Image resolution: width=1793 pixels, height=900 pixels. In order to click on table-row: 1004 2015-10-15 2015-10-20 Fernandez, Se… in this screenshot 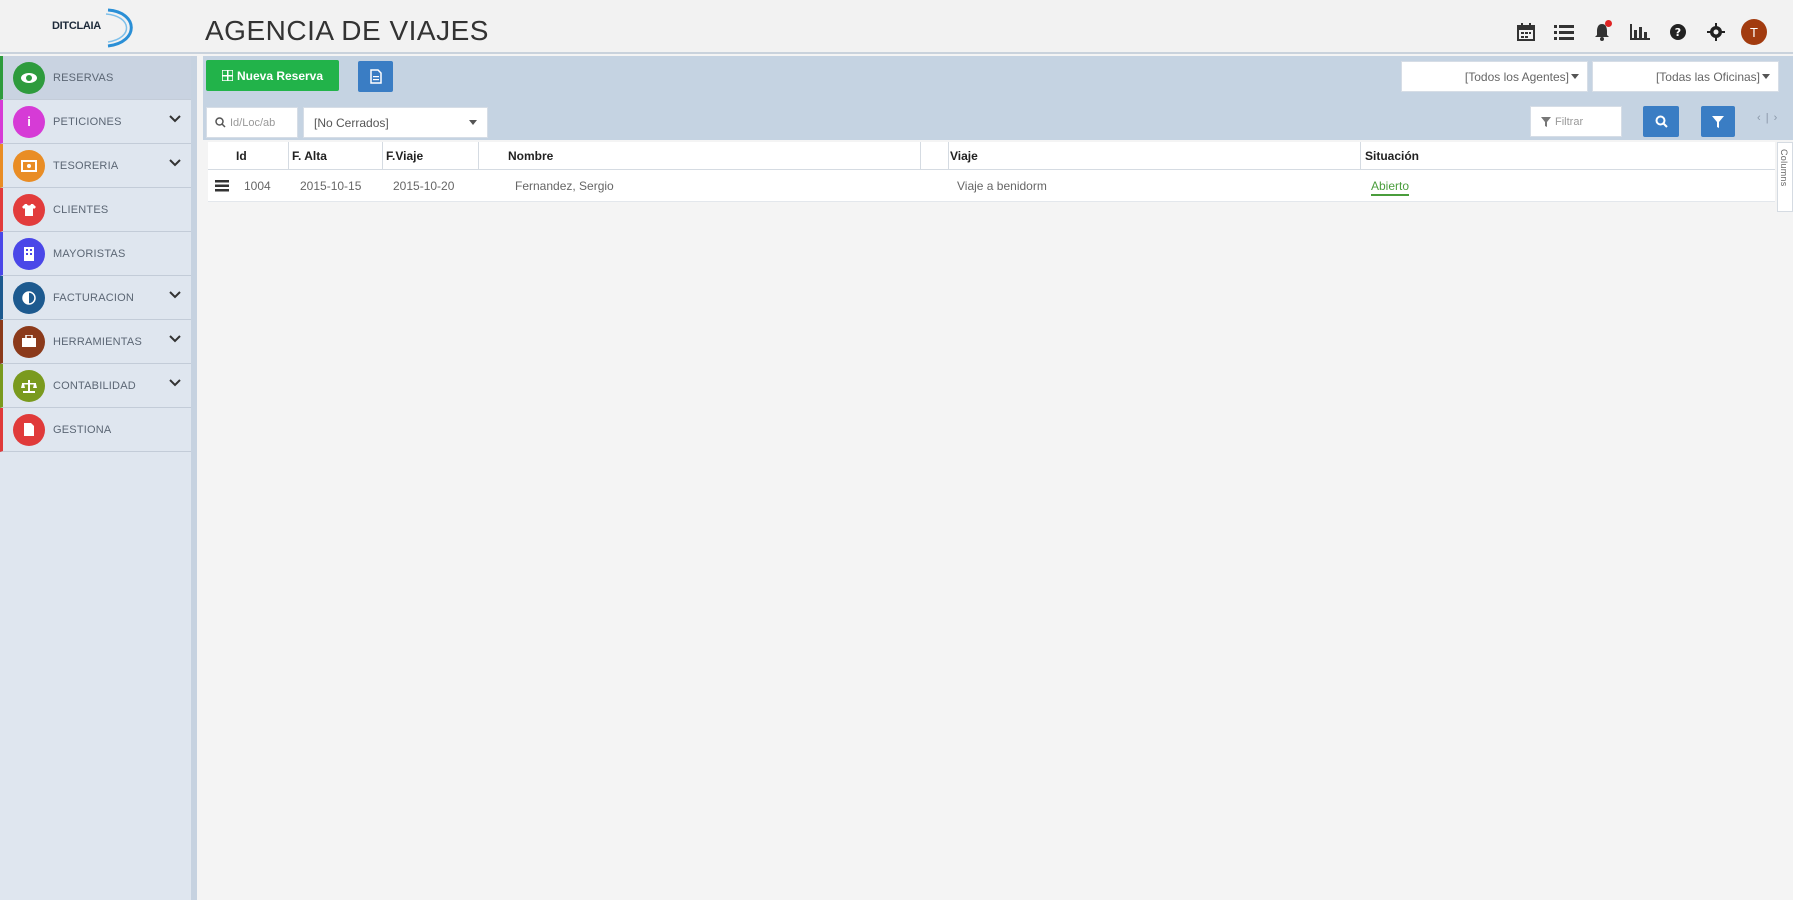, I will do `click(991, 186)`.